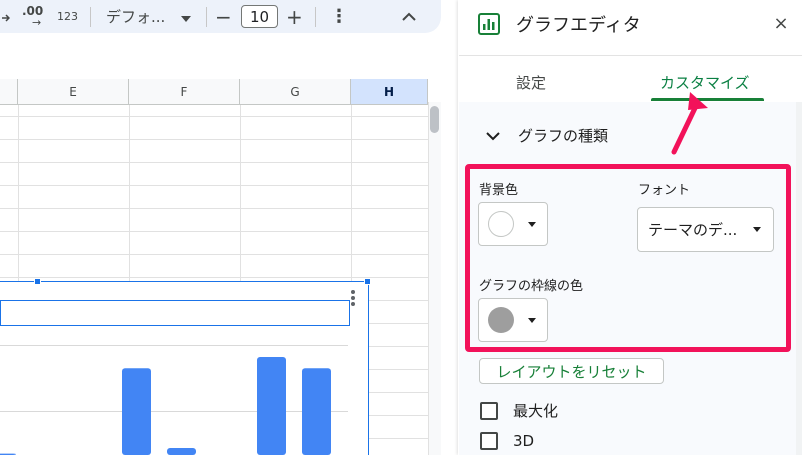 The width and height of the screenshot is (802, 455). I want to click on column-label: E, so click(73, 91).